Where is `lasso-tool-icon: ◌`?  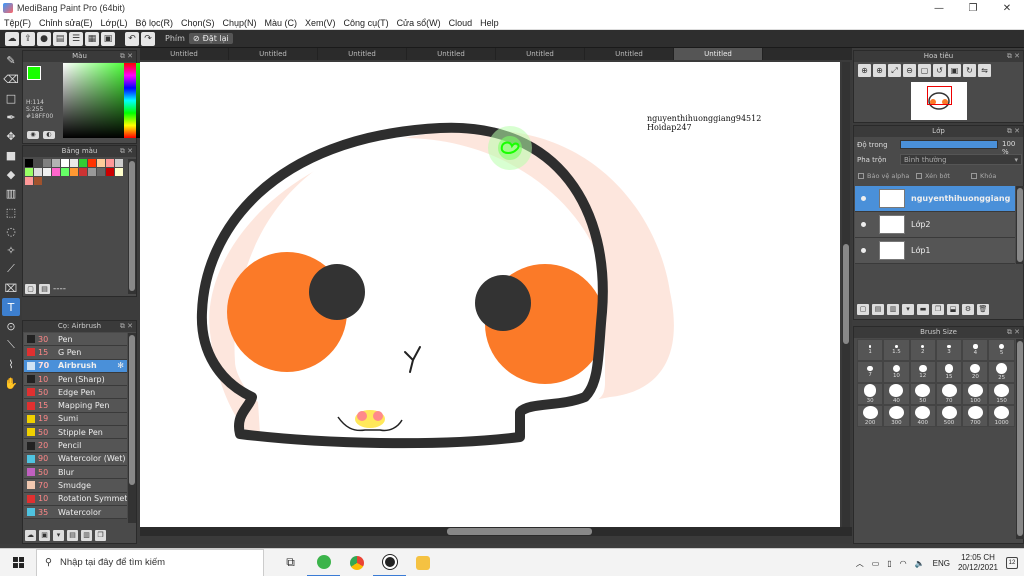
lasso-tool-icon: ◌ is located at coordinates (11, 231).